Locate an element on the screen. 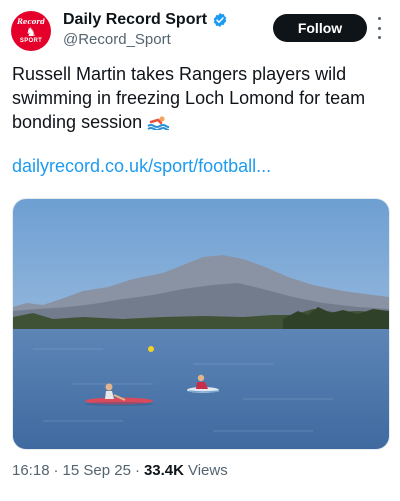 The height and width of the screenshot is (501, 400). views-label: Views is located at coordinates (207, 470).